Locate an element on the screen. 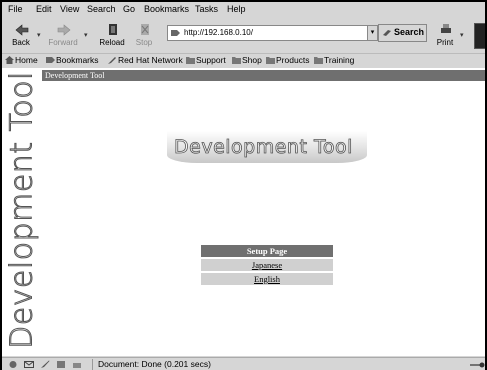  back-arrow-icon is located at coordinates (22, 30).